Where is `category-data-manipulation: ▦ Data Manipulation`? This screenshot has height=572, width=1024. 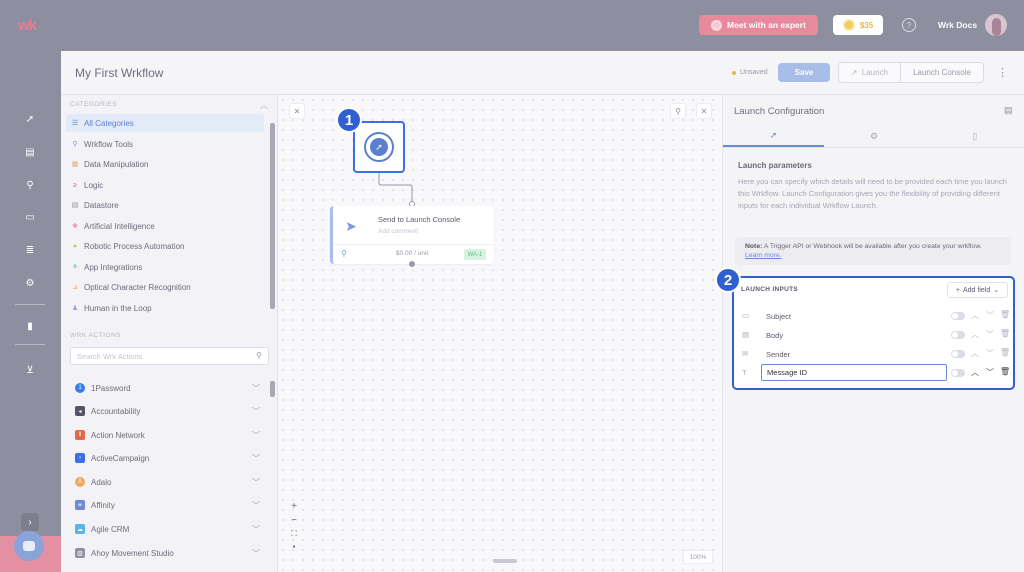 category-data-manipulation: ▦ Data Manipulation is located at coordinates (165, 164).